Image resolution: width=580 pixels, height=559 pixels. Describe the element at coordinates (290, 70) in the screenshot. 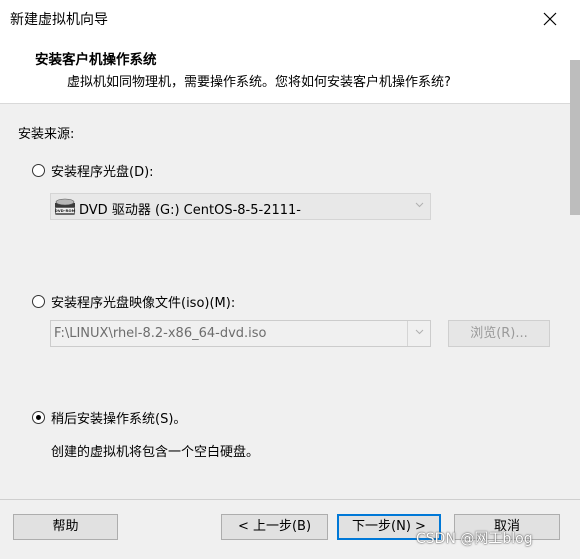

I see `wizard-header: 安装客户机操作系统 虚拟机如同物理机，需要操作系统。您将如何安装客户机操作系统?` at that location.